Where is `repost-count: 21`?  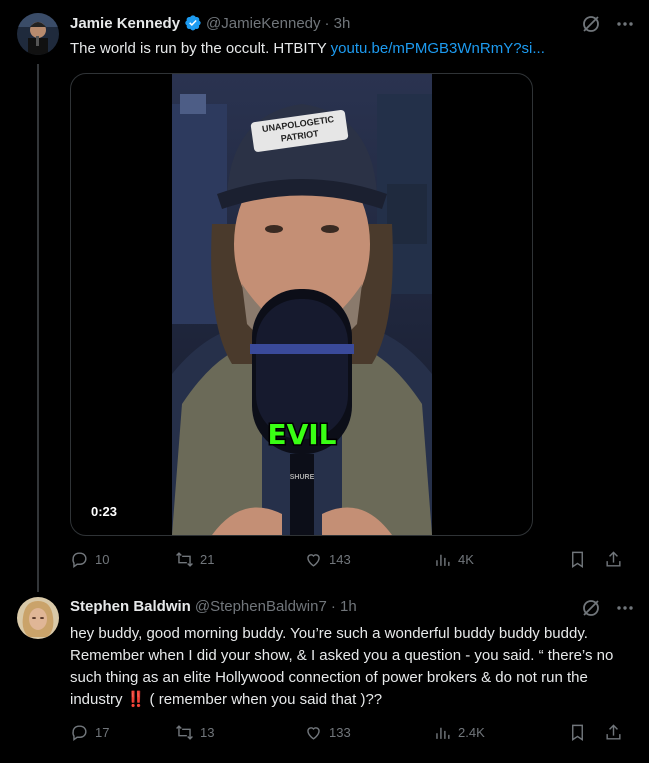
repost-count: 21 is located at coordinates (207, 559).